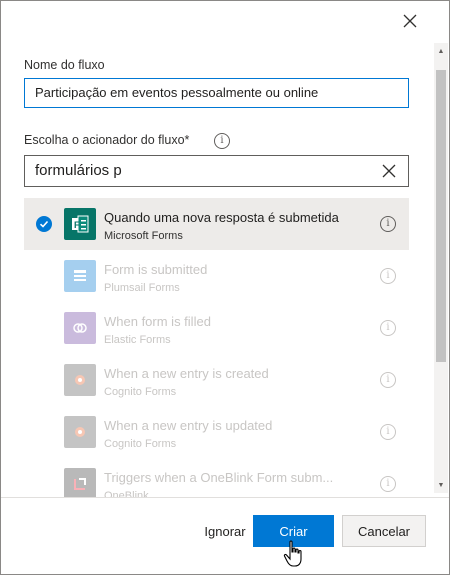  I want to click on trigger-row-plumsail: Form is submitted Plumsail Forms i, so click(216, 276).